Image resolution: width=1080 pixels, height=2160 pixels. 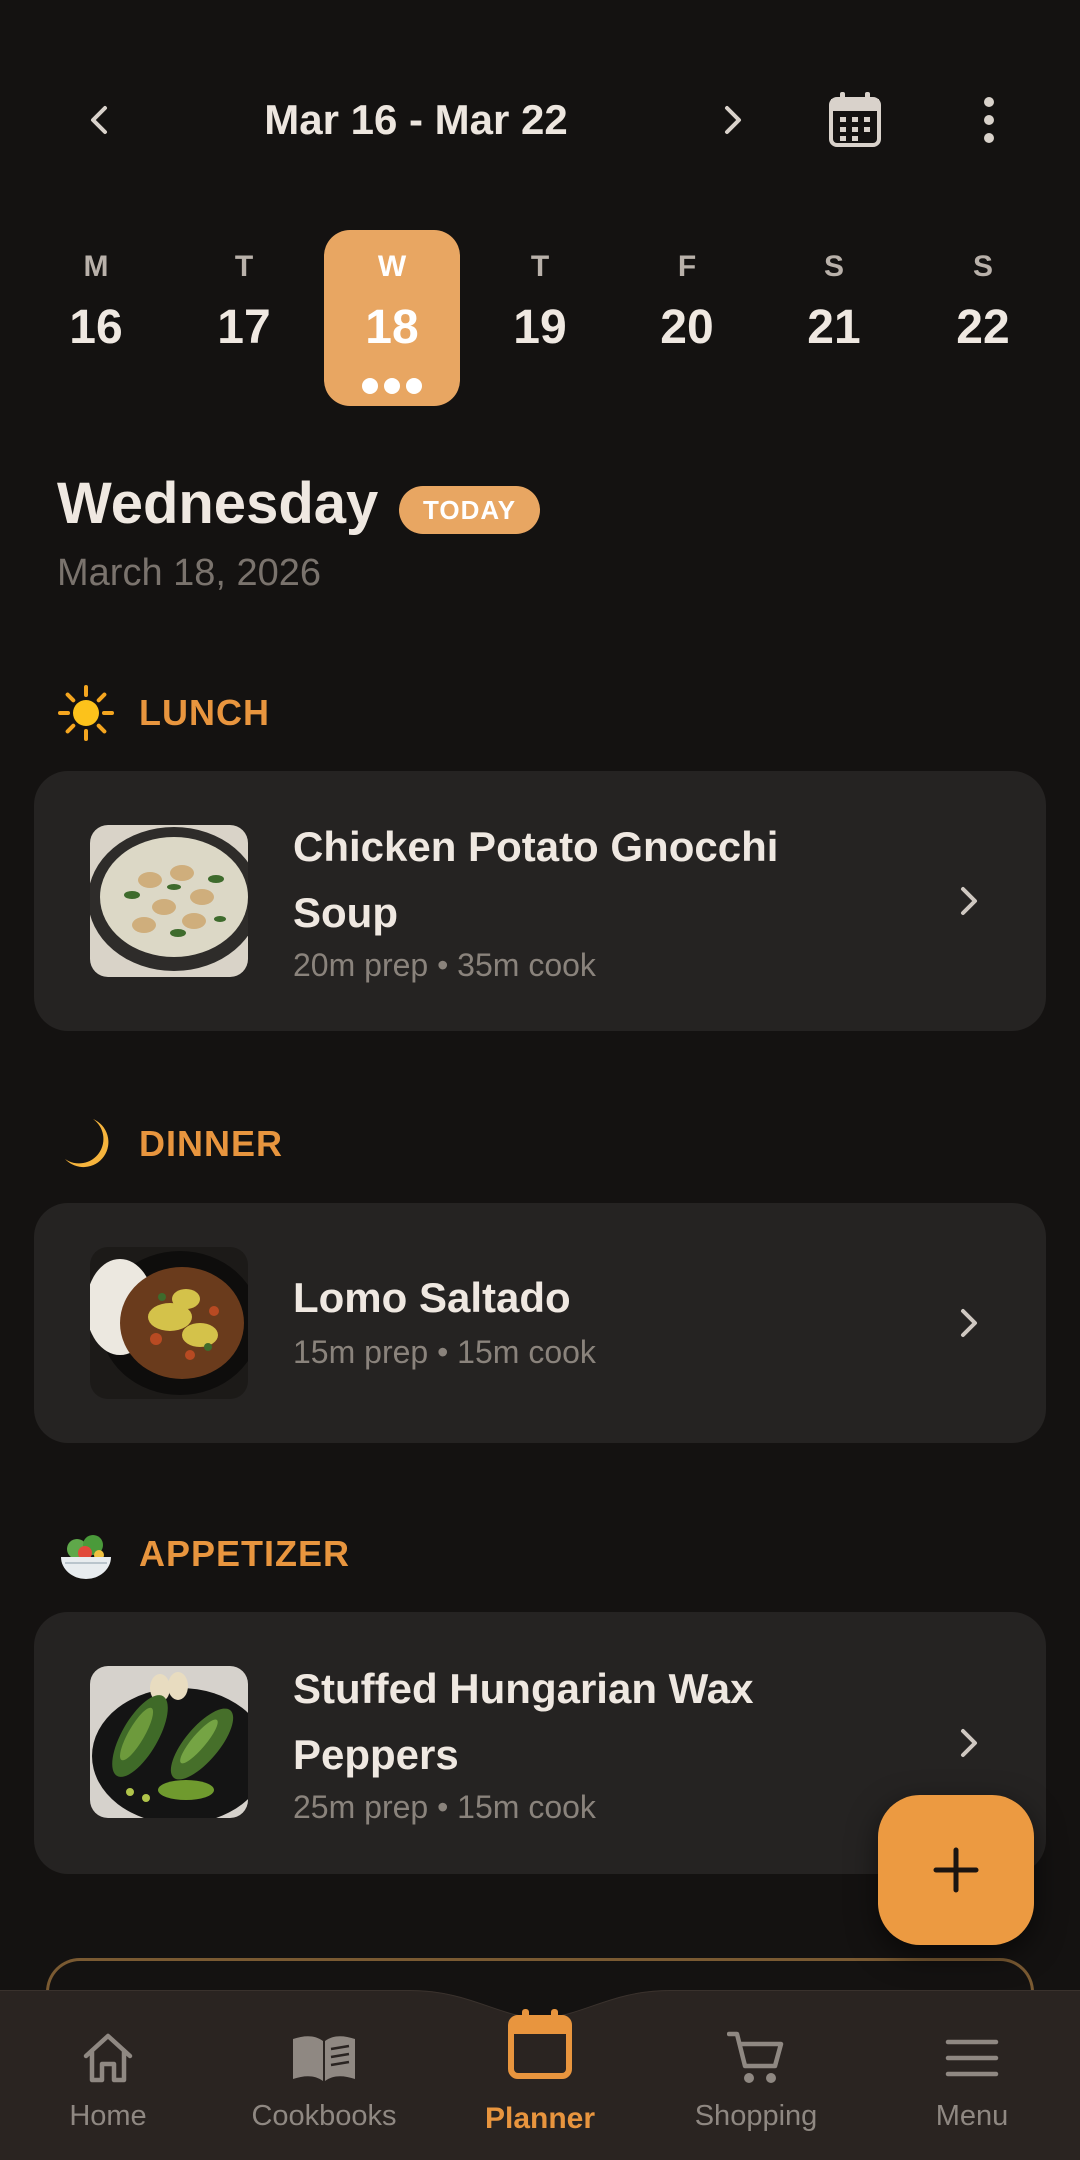 I want to click on selected-day-date: March 18, 2026, so click(x=189, y=573).